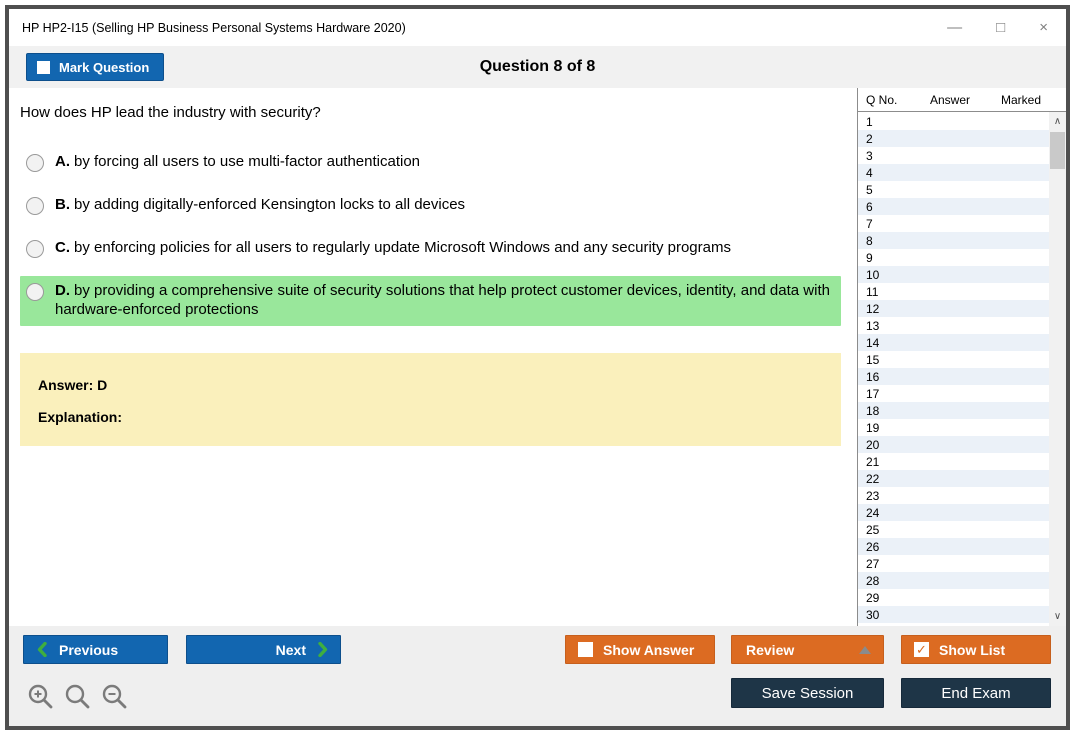 The image size is (1075, 735). Describe the element at coordinates (873, 376) in the screenshot. I see `question-number: 16` at that location.